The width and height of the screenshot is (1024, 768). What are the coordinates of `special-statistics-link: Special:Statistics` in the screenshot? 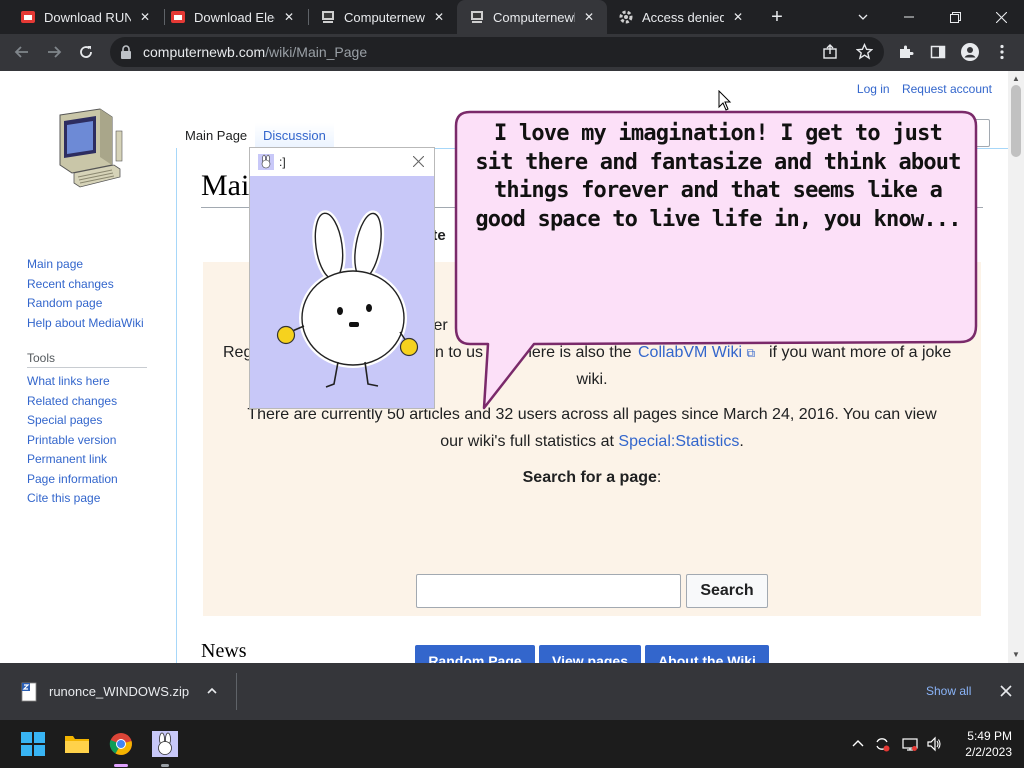 It's located at (678, 441).